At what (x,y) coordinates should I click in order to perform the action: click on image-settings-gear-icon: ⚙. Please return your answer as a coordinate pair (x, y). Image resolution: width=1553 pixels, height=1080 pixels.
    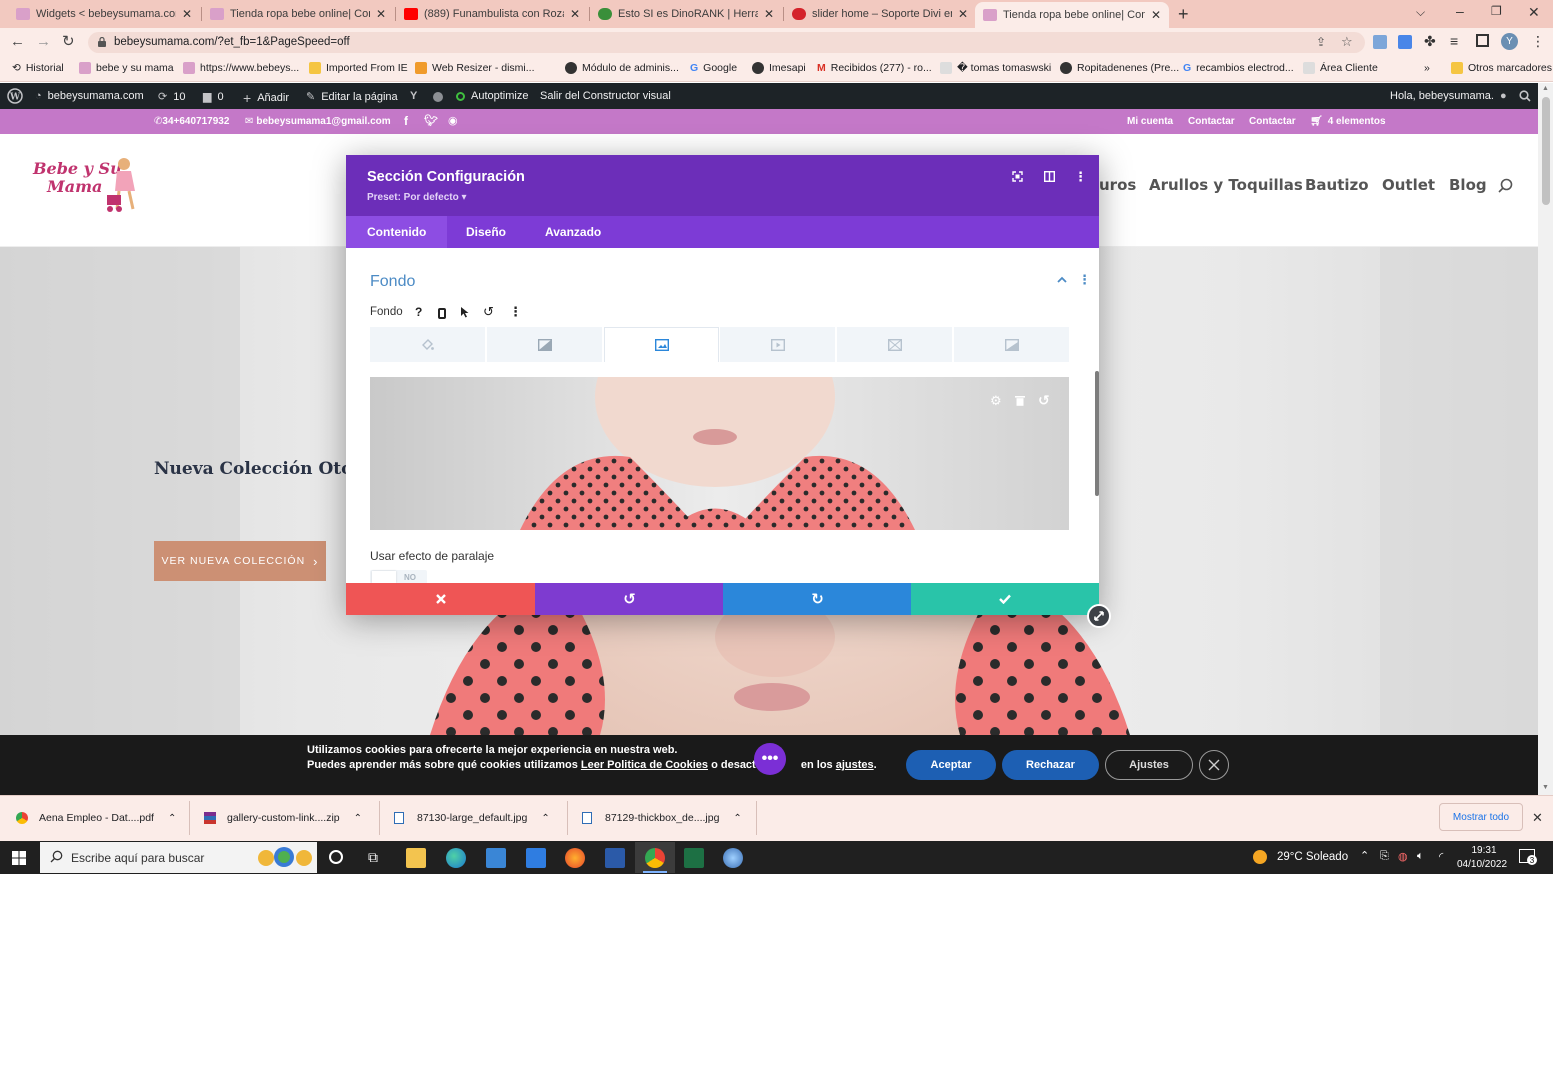
    Looking at the image, I should click on (996, 401).